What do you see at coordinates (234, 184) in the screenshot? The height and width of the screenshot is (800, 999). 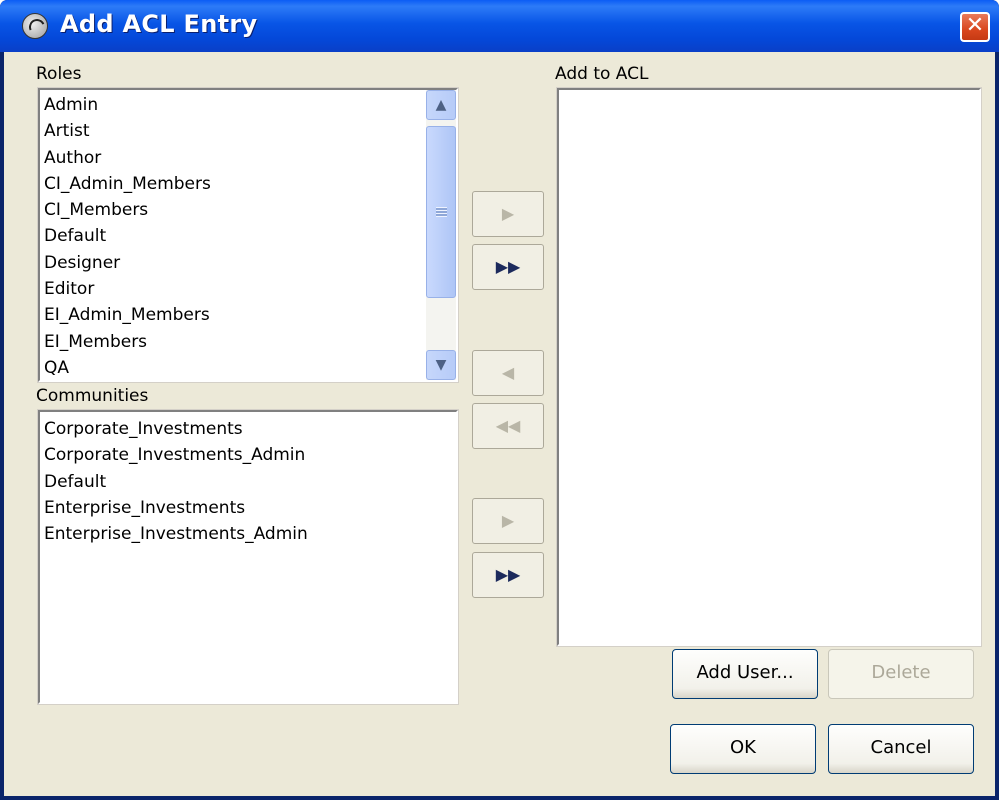 I see `role-list-item: CI_Admin_Members` at bounding box center [234, 184].